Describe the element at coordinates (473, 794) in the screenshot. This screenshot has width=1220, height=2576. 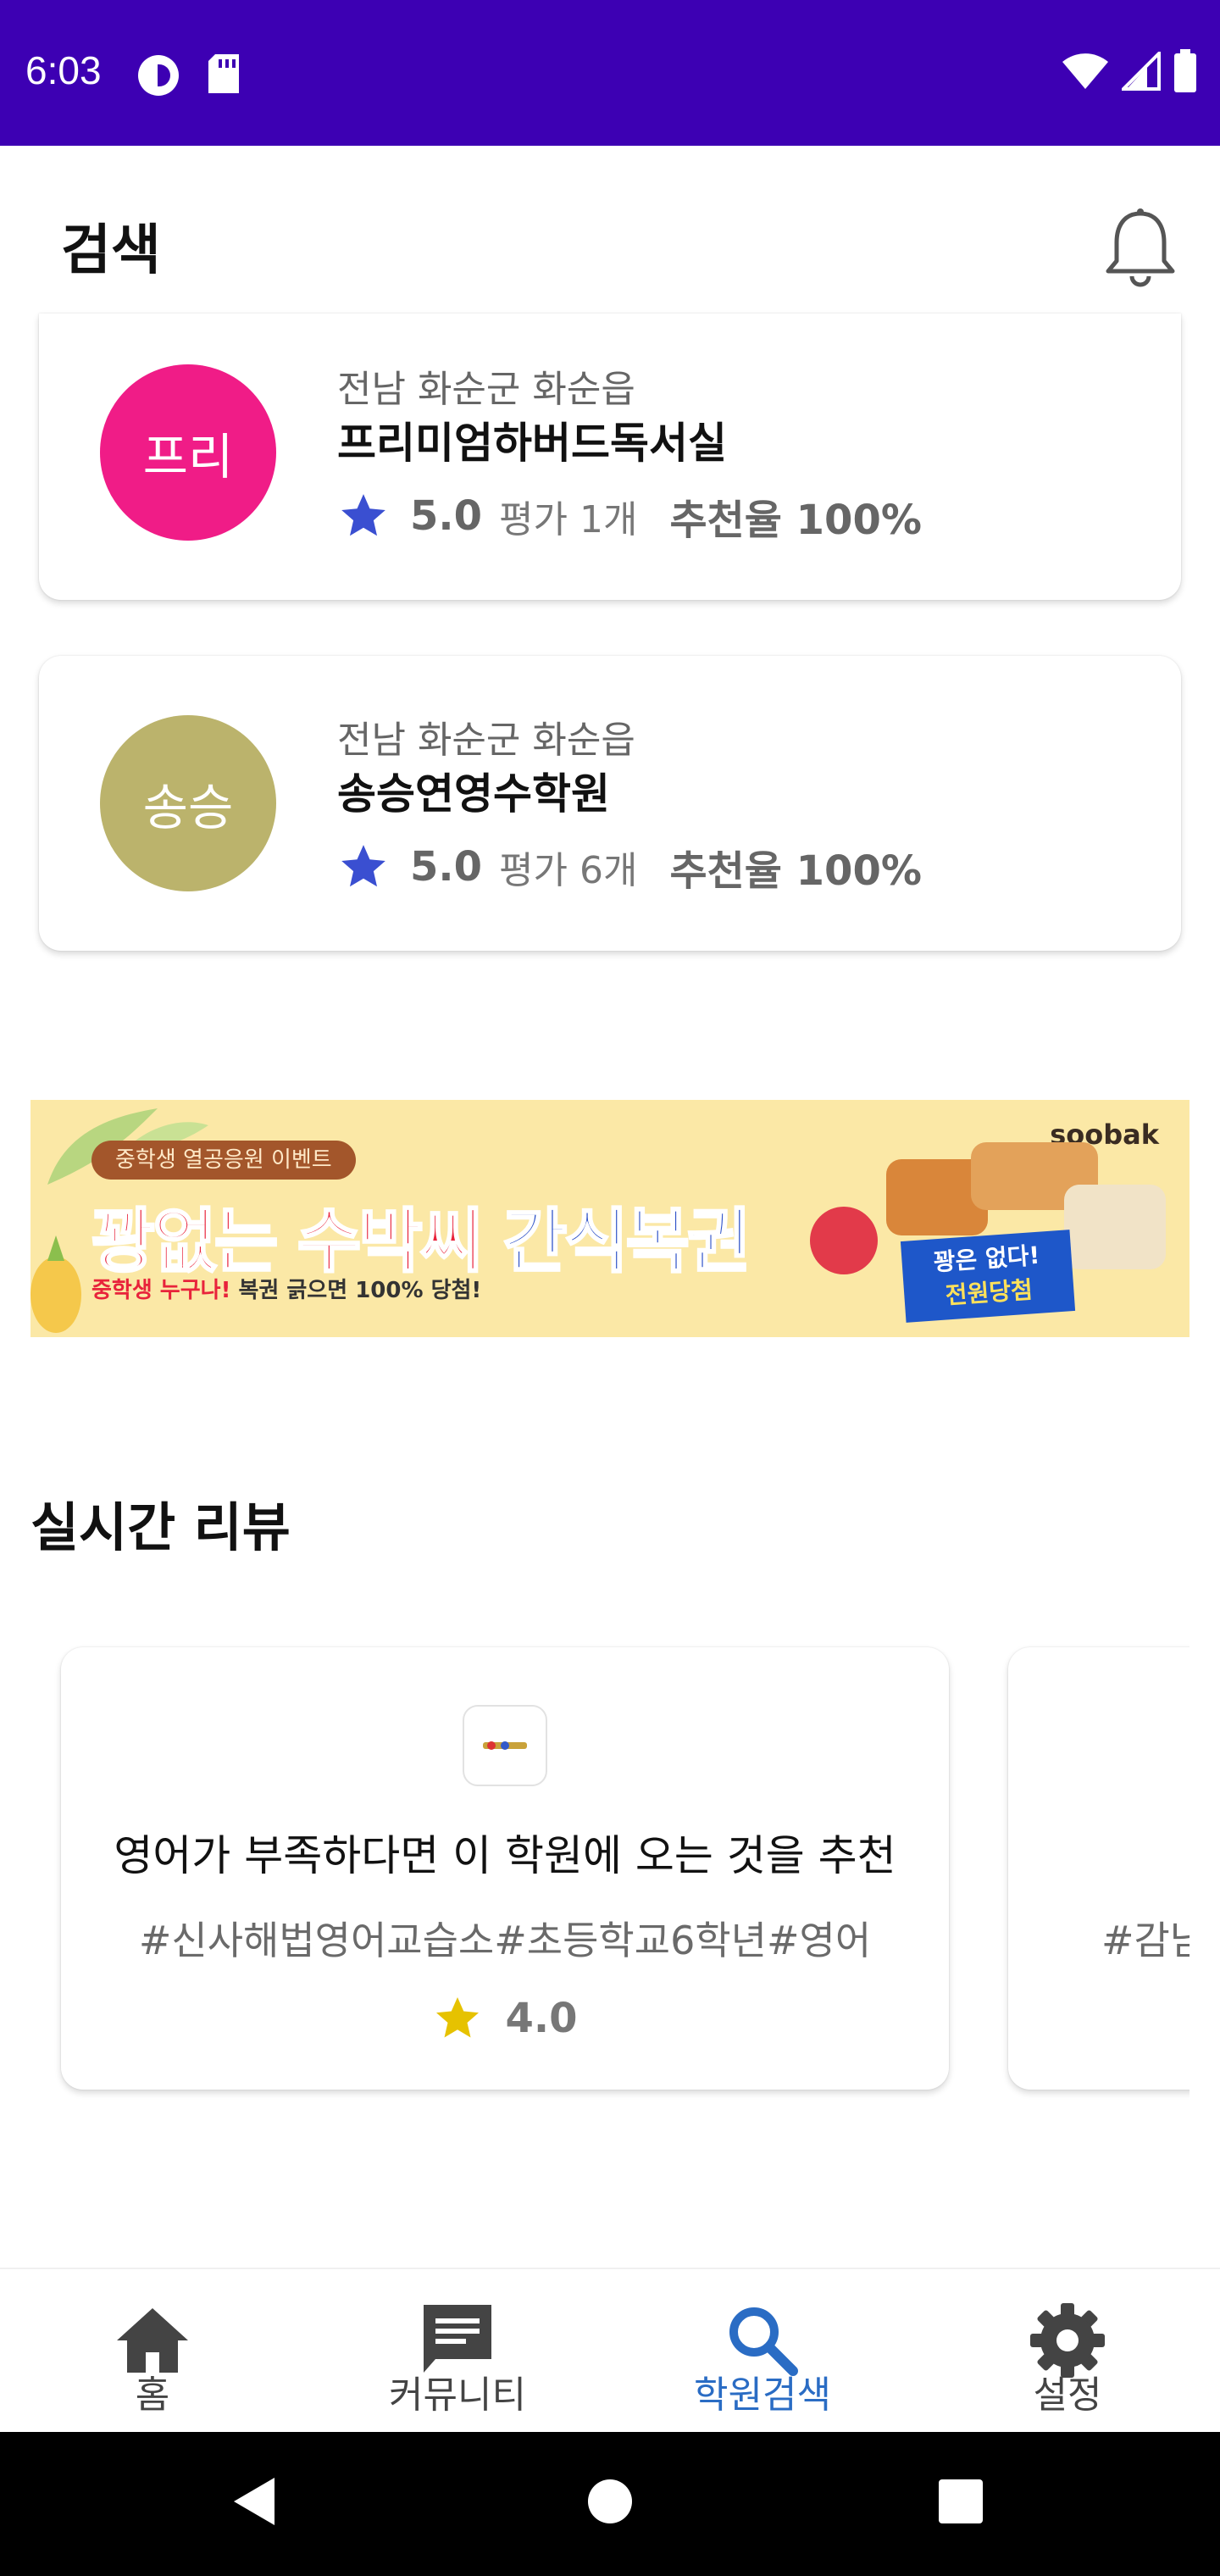
I see `academy-name: 송승연영수학원` at that location.